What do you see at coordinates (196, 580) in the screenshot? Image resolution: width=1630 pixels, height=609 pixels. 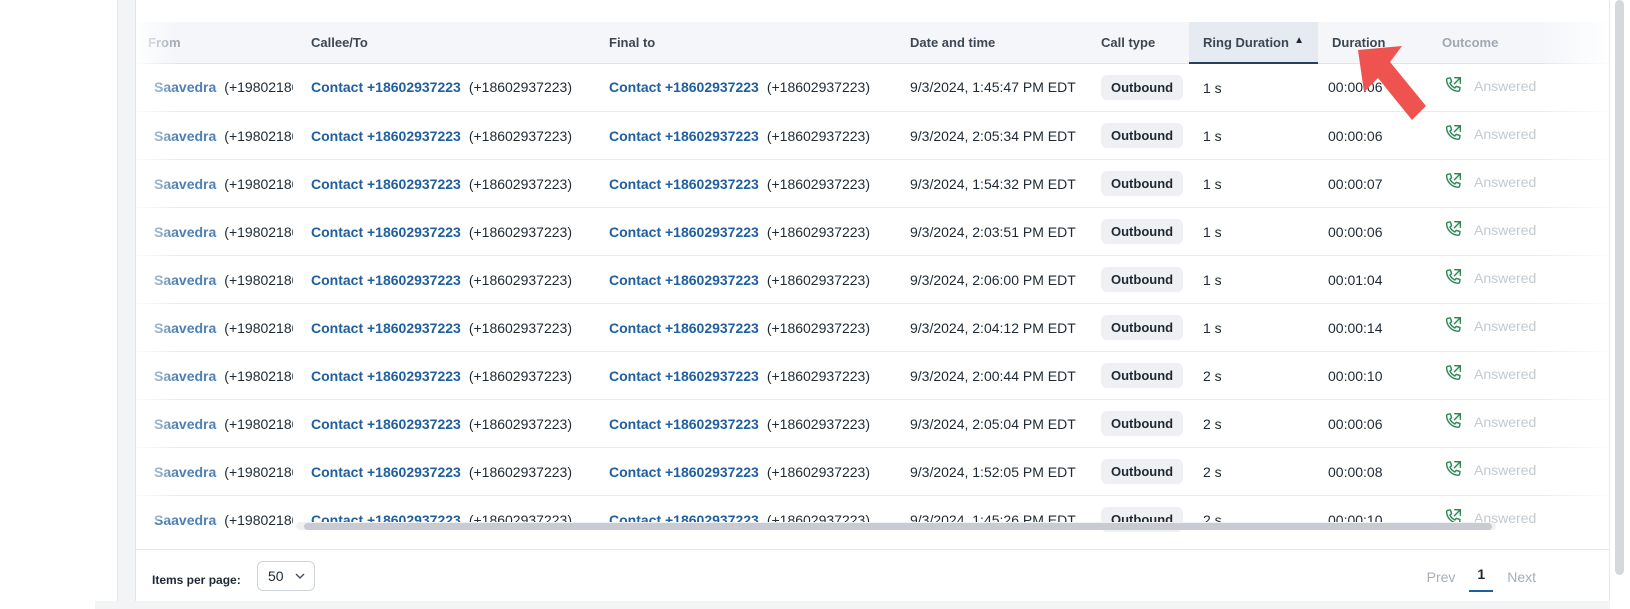 I see `items-per-page-label: Items per page:` at bounding box center [196, 580].